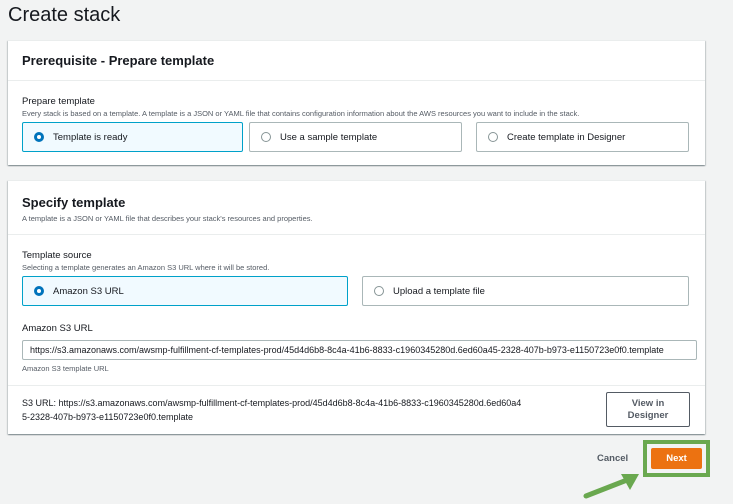  What do you see at coordinates (612, 458) in the screenshot?
I see `cancel-button: Cancel` at bounding box center [612, 458].